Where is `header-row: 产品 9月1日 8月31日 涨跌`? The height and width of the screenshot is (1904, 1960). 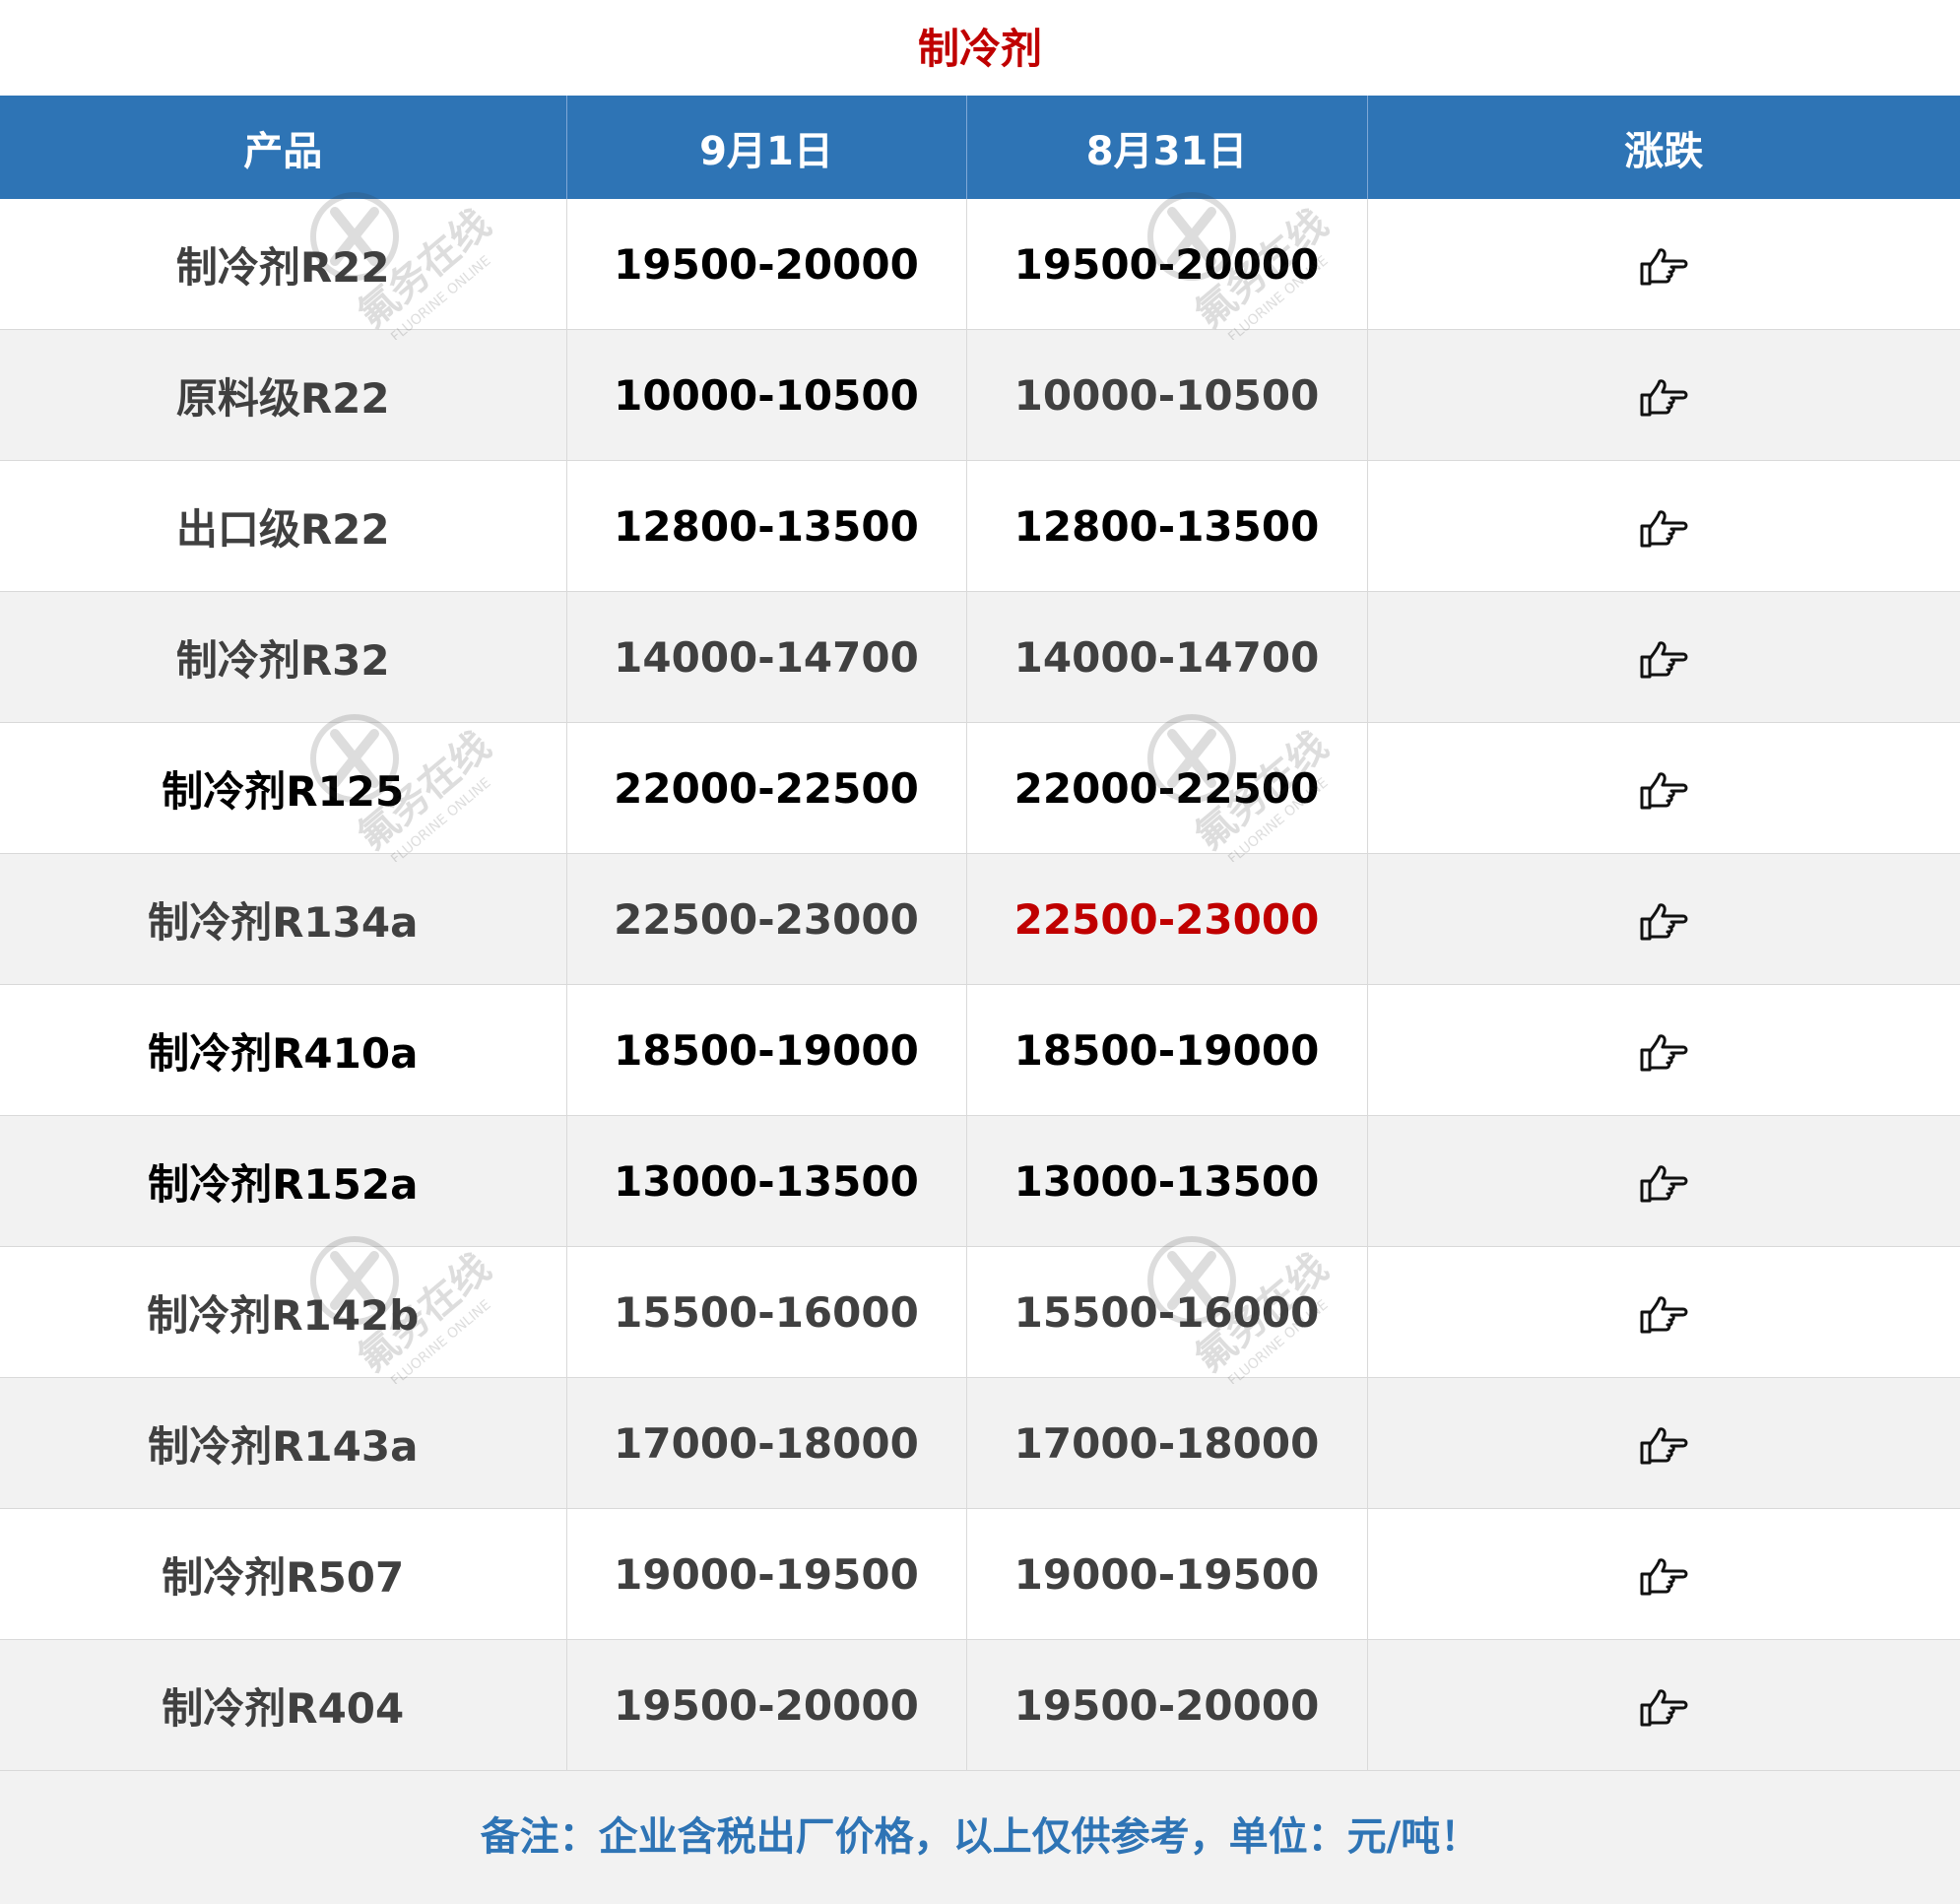
header-row: 产品 9月1日 8月31日 涨跌 is located at coordinates (980, 147).